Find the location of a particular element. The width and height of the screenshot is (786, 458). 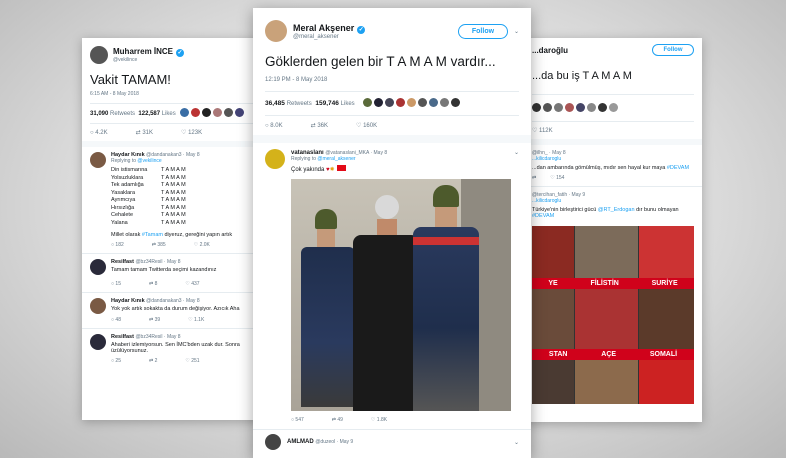

like-count: 159,746 is located at coordinates (327, 103).